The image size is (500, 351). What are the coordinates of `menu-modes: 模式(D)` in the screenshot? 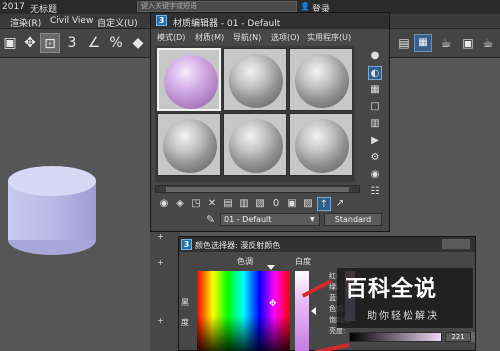 It's located at (171, 37).